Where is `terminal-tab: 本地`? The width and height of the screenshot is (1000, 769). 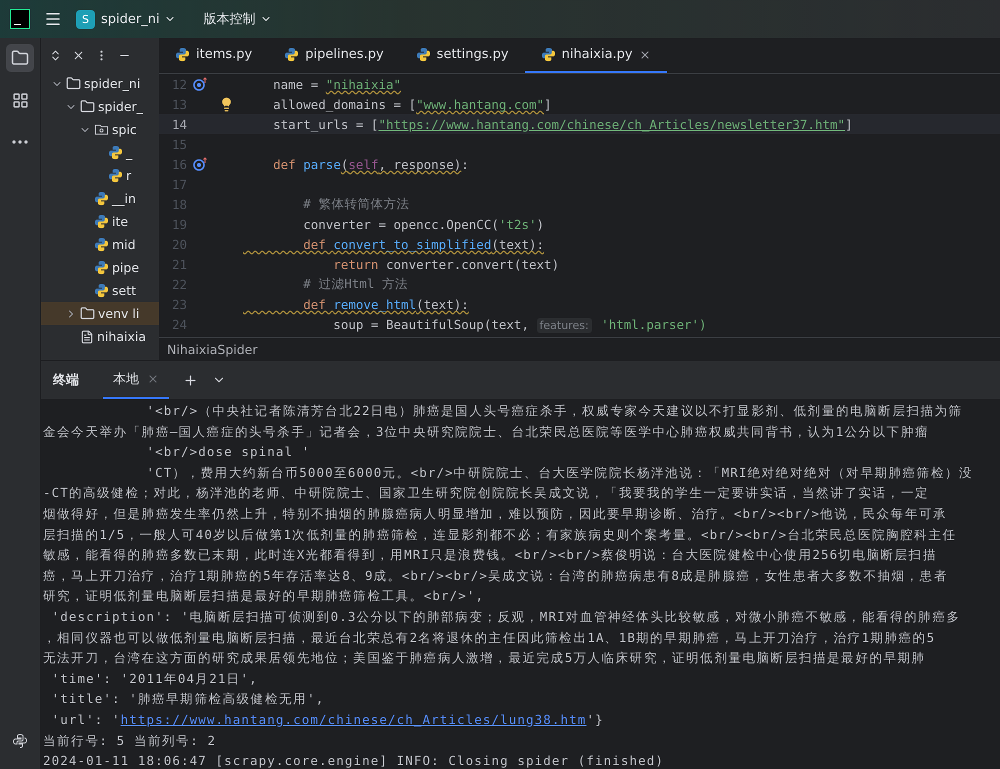
terminal-tab: 本地 is located at coordinates (136, 380).